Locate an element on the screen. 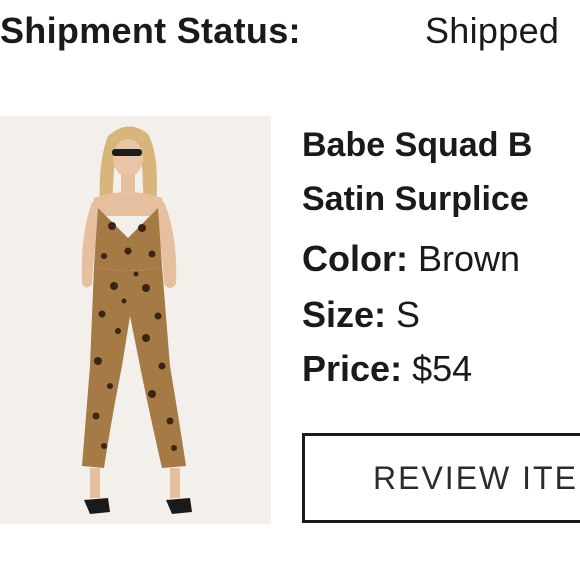  product-title-line2: Satin Surplice is located at coordinates (415, 199).